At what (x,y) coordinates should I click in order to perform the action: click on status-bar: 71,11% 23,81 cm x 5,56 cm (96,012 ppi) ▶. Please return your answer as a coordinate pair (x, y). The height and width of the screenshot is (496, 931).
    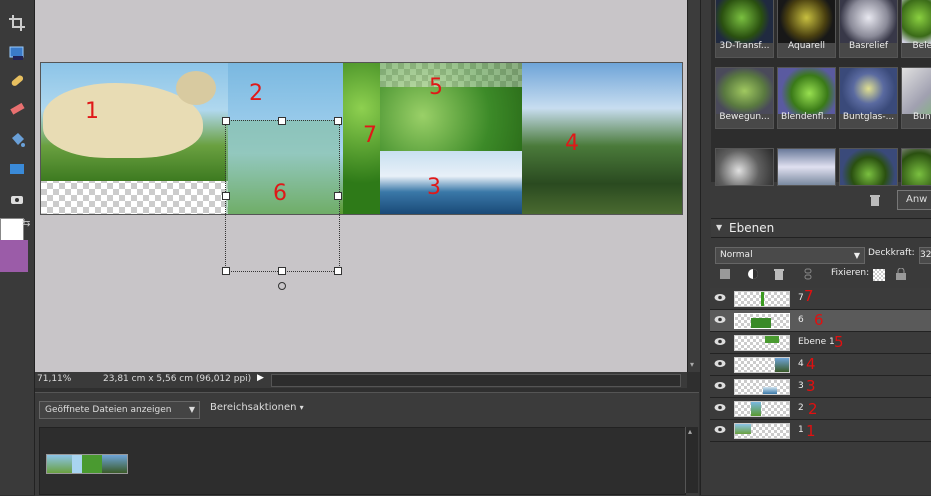
    Looking at the image, I should click on (361, 380).